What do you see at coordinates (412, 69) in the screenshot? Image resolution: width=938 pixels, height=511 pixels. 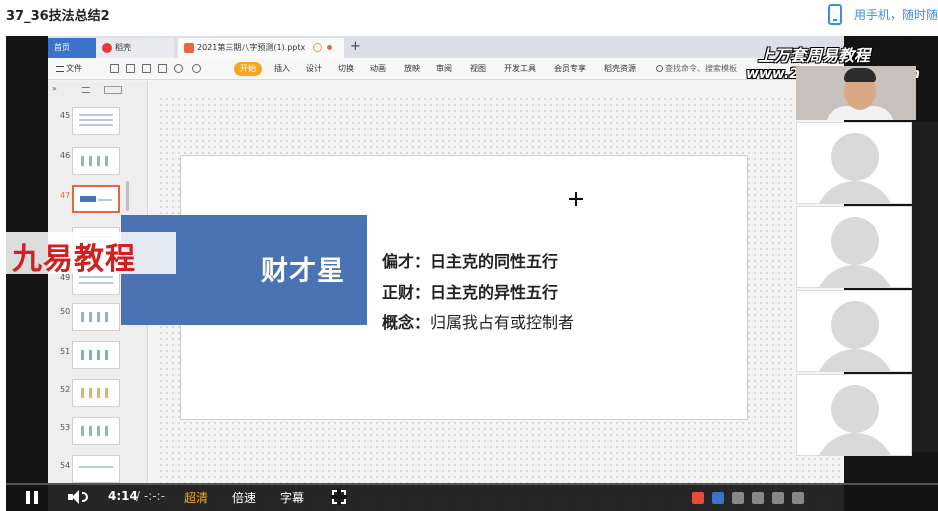 I see `ribbon-tab-slideshow: 放映` at bounding box center [412, 69].